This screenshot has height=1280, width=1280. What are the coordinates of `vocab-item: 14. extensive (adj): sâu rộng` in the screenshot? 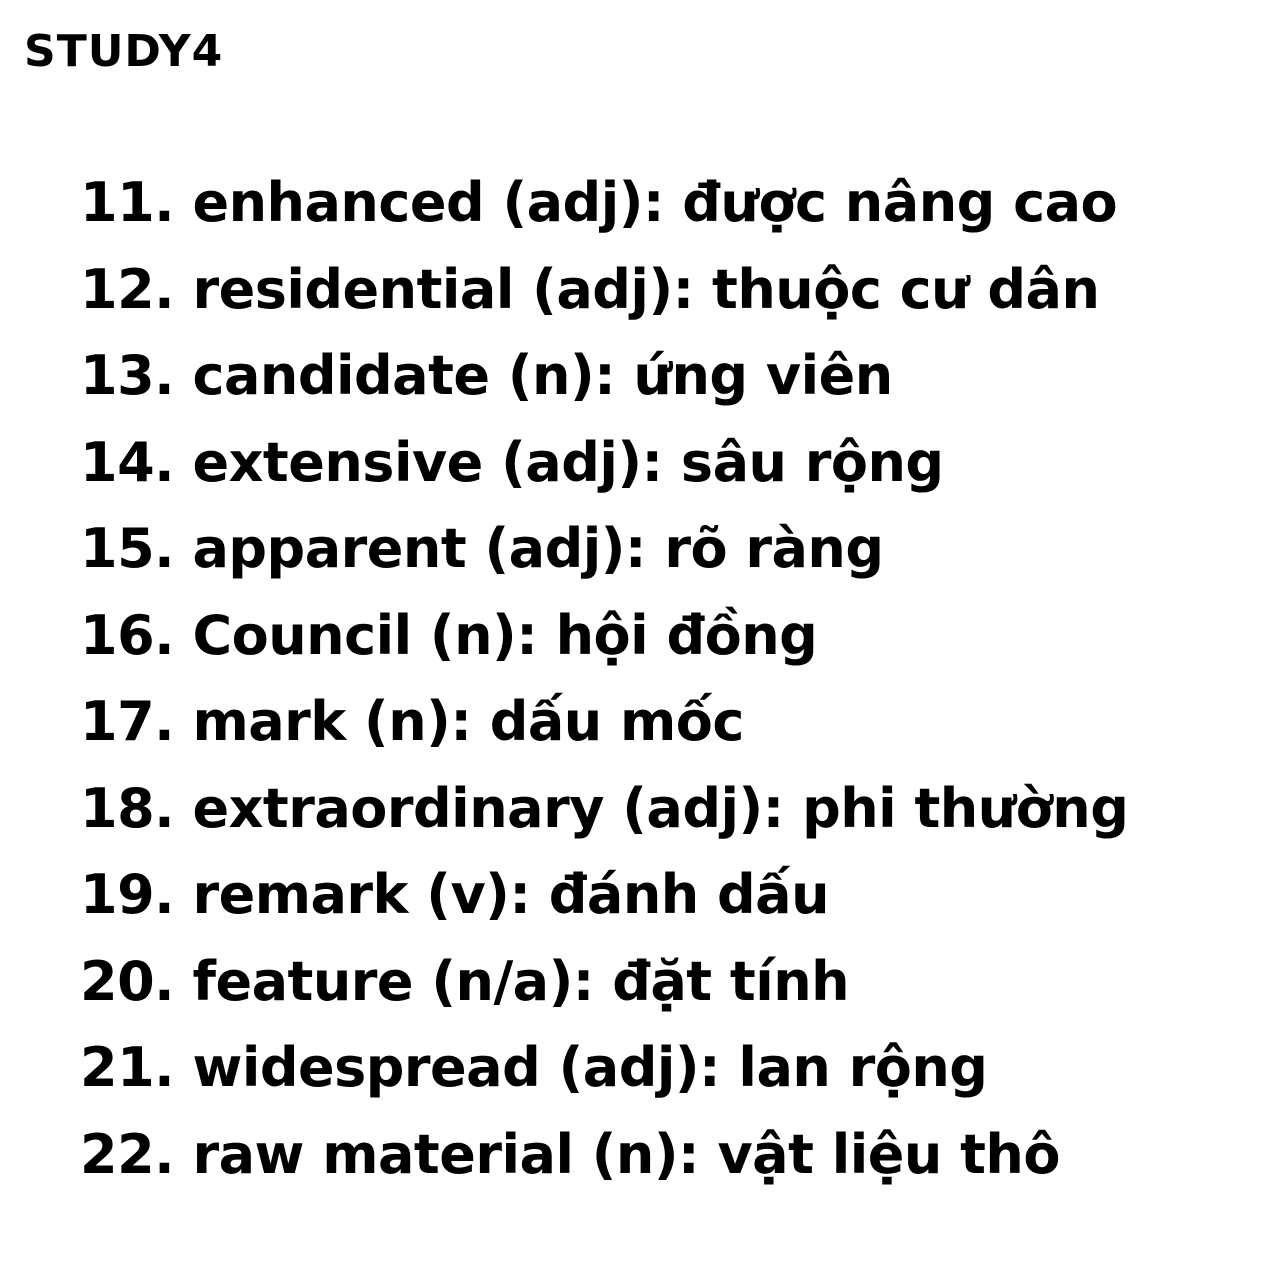 It's located at (512, 462).